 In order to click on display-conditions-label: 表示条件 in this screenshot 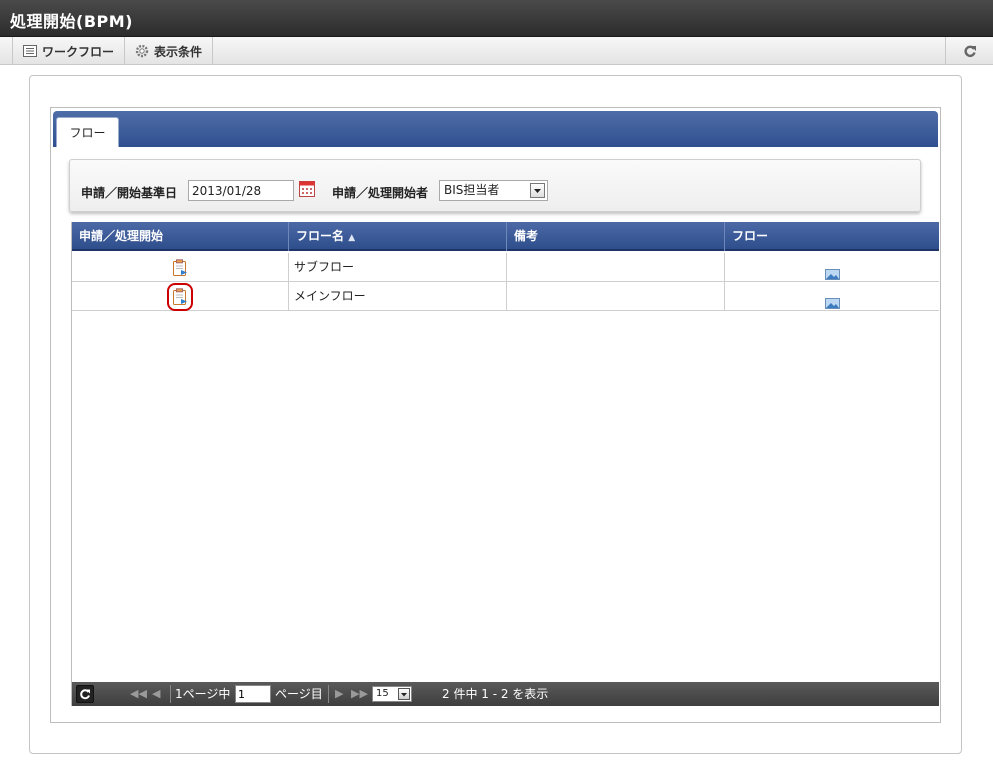, I will do `click(178, 51)`.